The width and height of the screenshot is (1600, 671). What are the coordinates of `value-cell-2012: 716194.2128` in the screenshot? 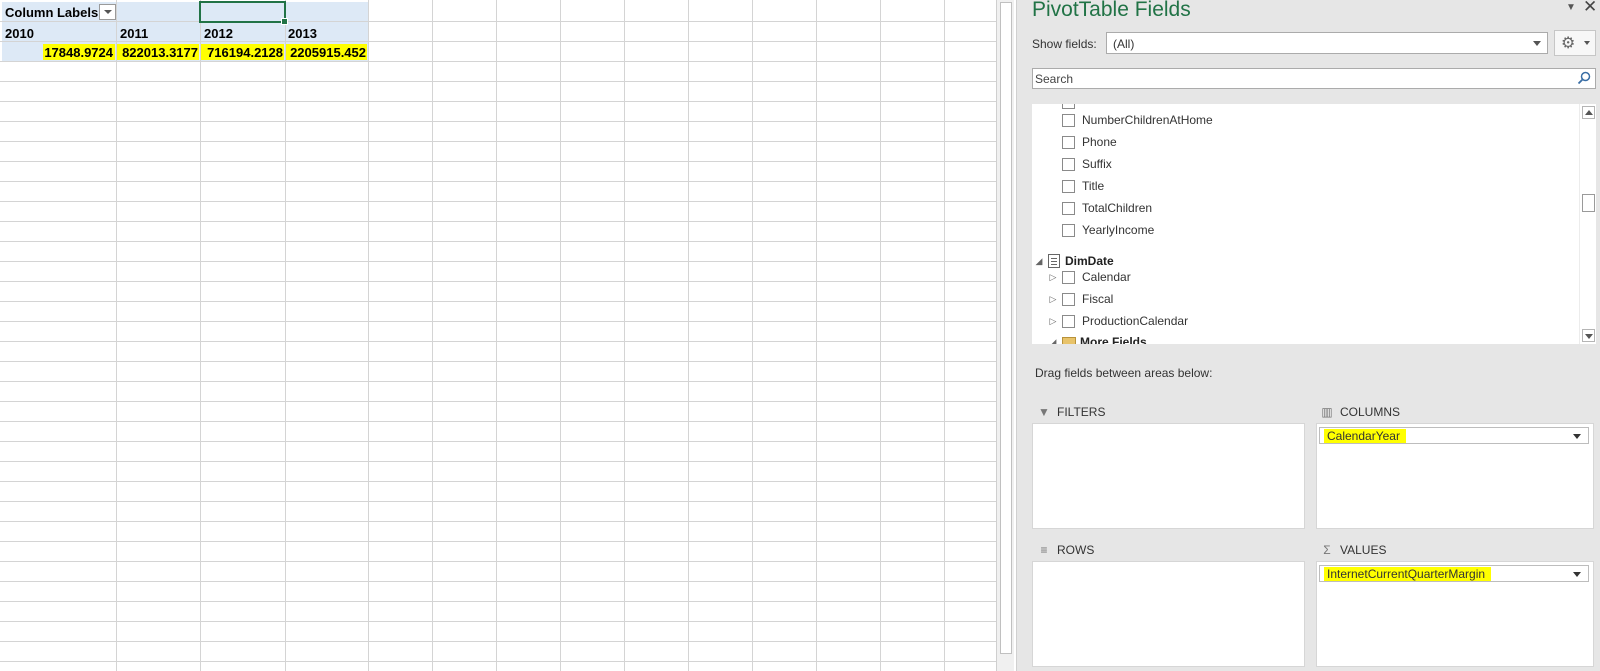 It's located at (242, 52).